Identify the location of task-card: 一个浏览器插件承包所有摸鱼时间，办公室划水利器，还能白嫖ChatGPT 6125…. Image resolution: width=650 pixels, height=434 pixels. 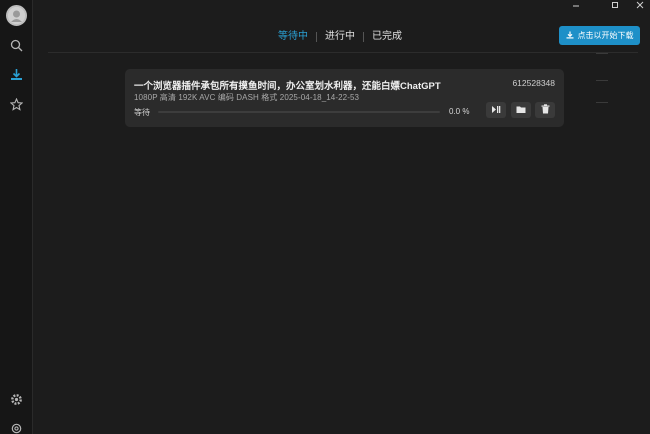
(344, 98).